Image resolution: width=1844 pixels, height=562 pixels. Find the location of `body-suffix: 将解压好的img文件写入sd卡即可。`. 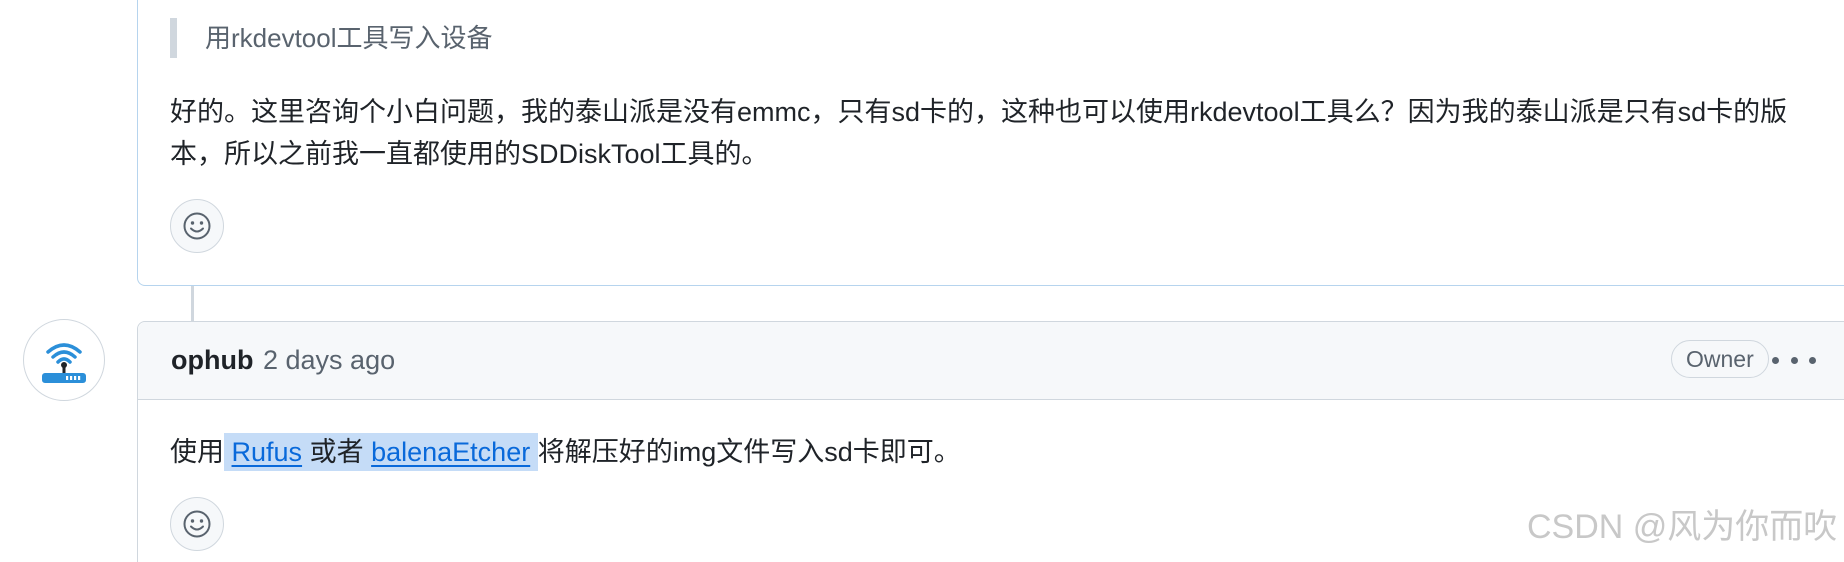

body-suffix: 将解压好的img文件写入sd卡即可。 is located at coordinates (749, 452).